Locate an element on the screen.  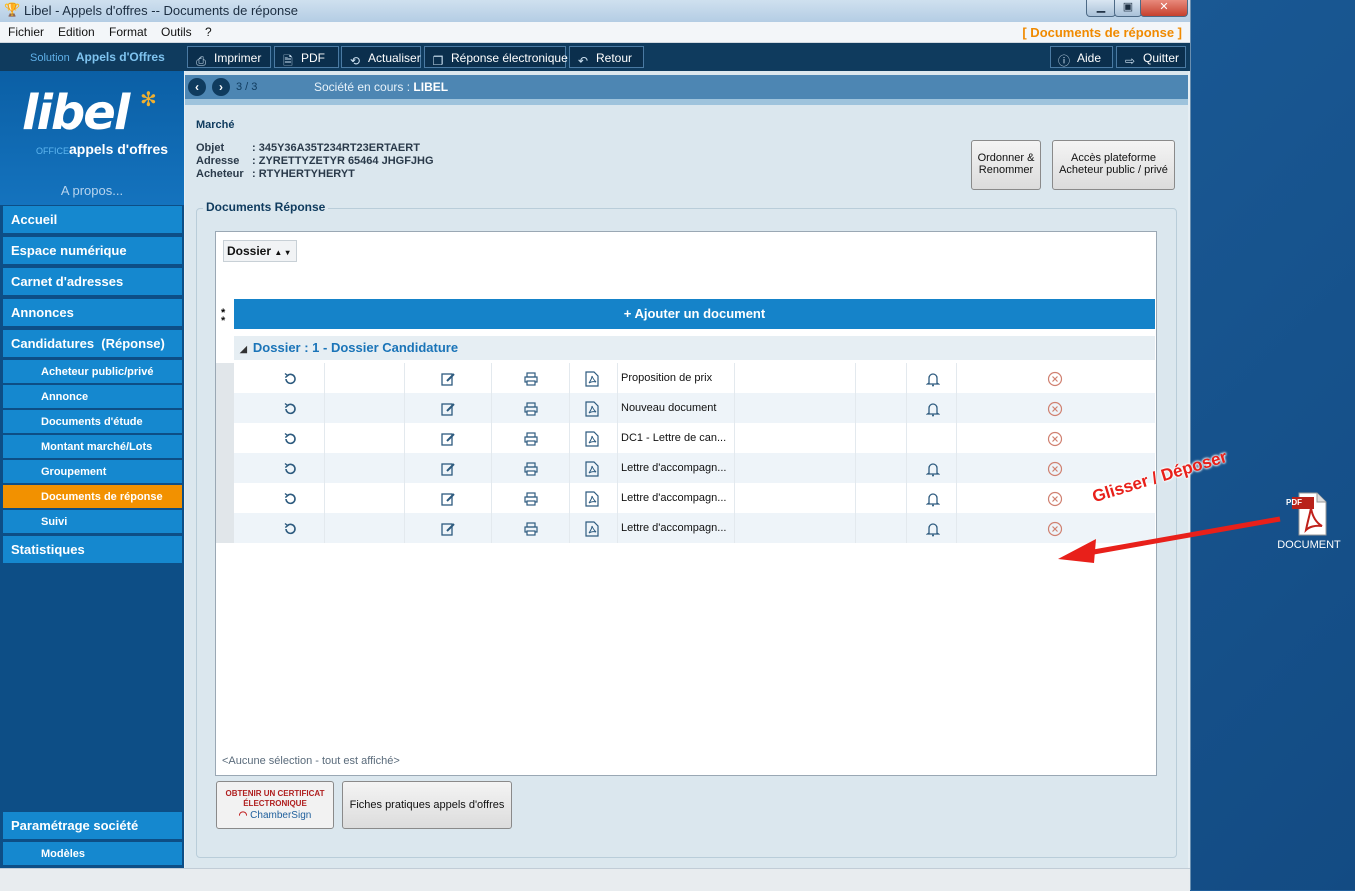
drag-arrow-overlay is located at coordinates (1169, 539).